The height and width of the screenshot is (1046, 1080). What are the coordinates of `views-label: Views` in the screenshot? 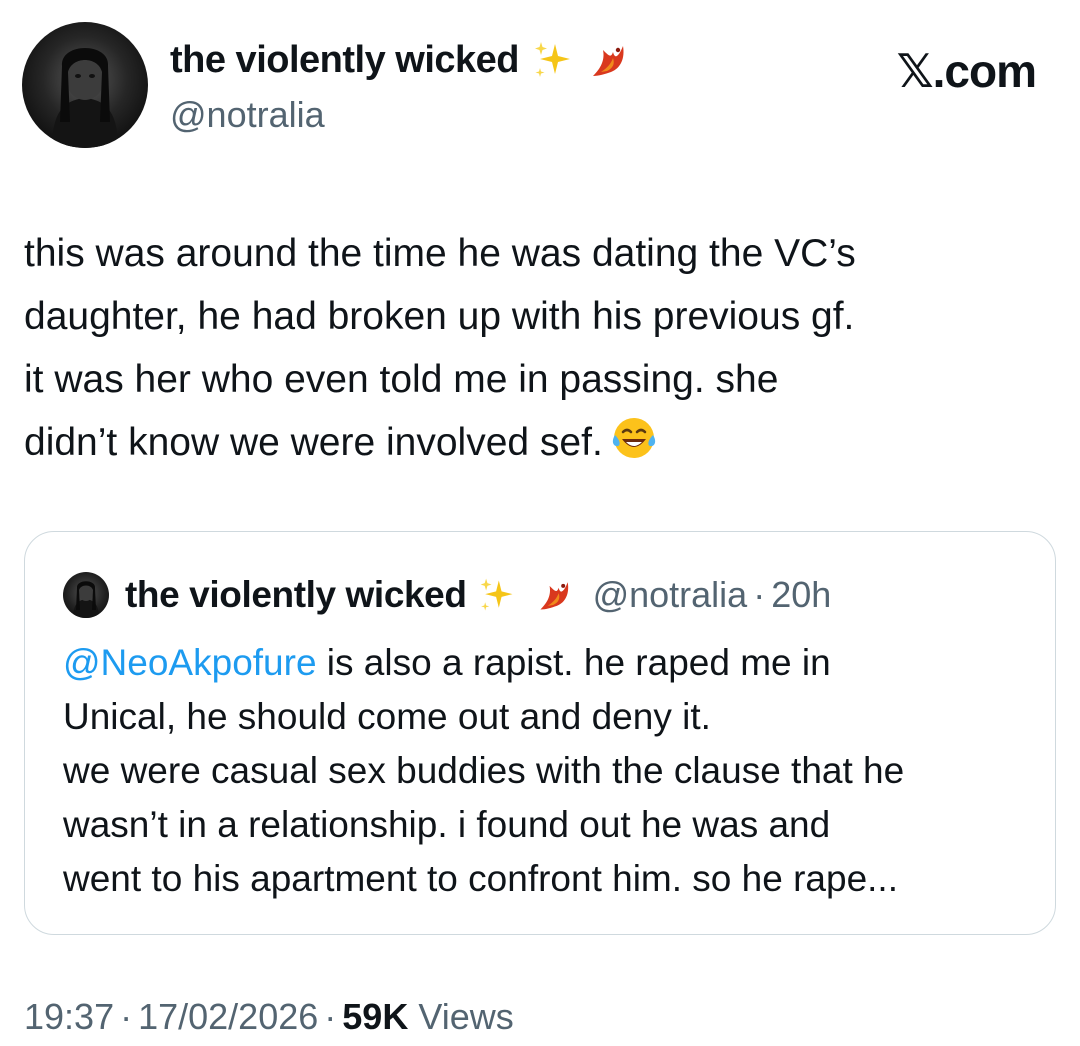 It's located at (461, 1016).